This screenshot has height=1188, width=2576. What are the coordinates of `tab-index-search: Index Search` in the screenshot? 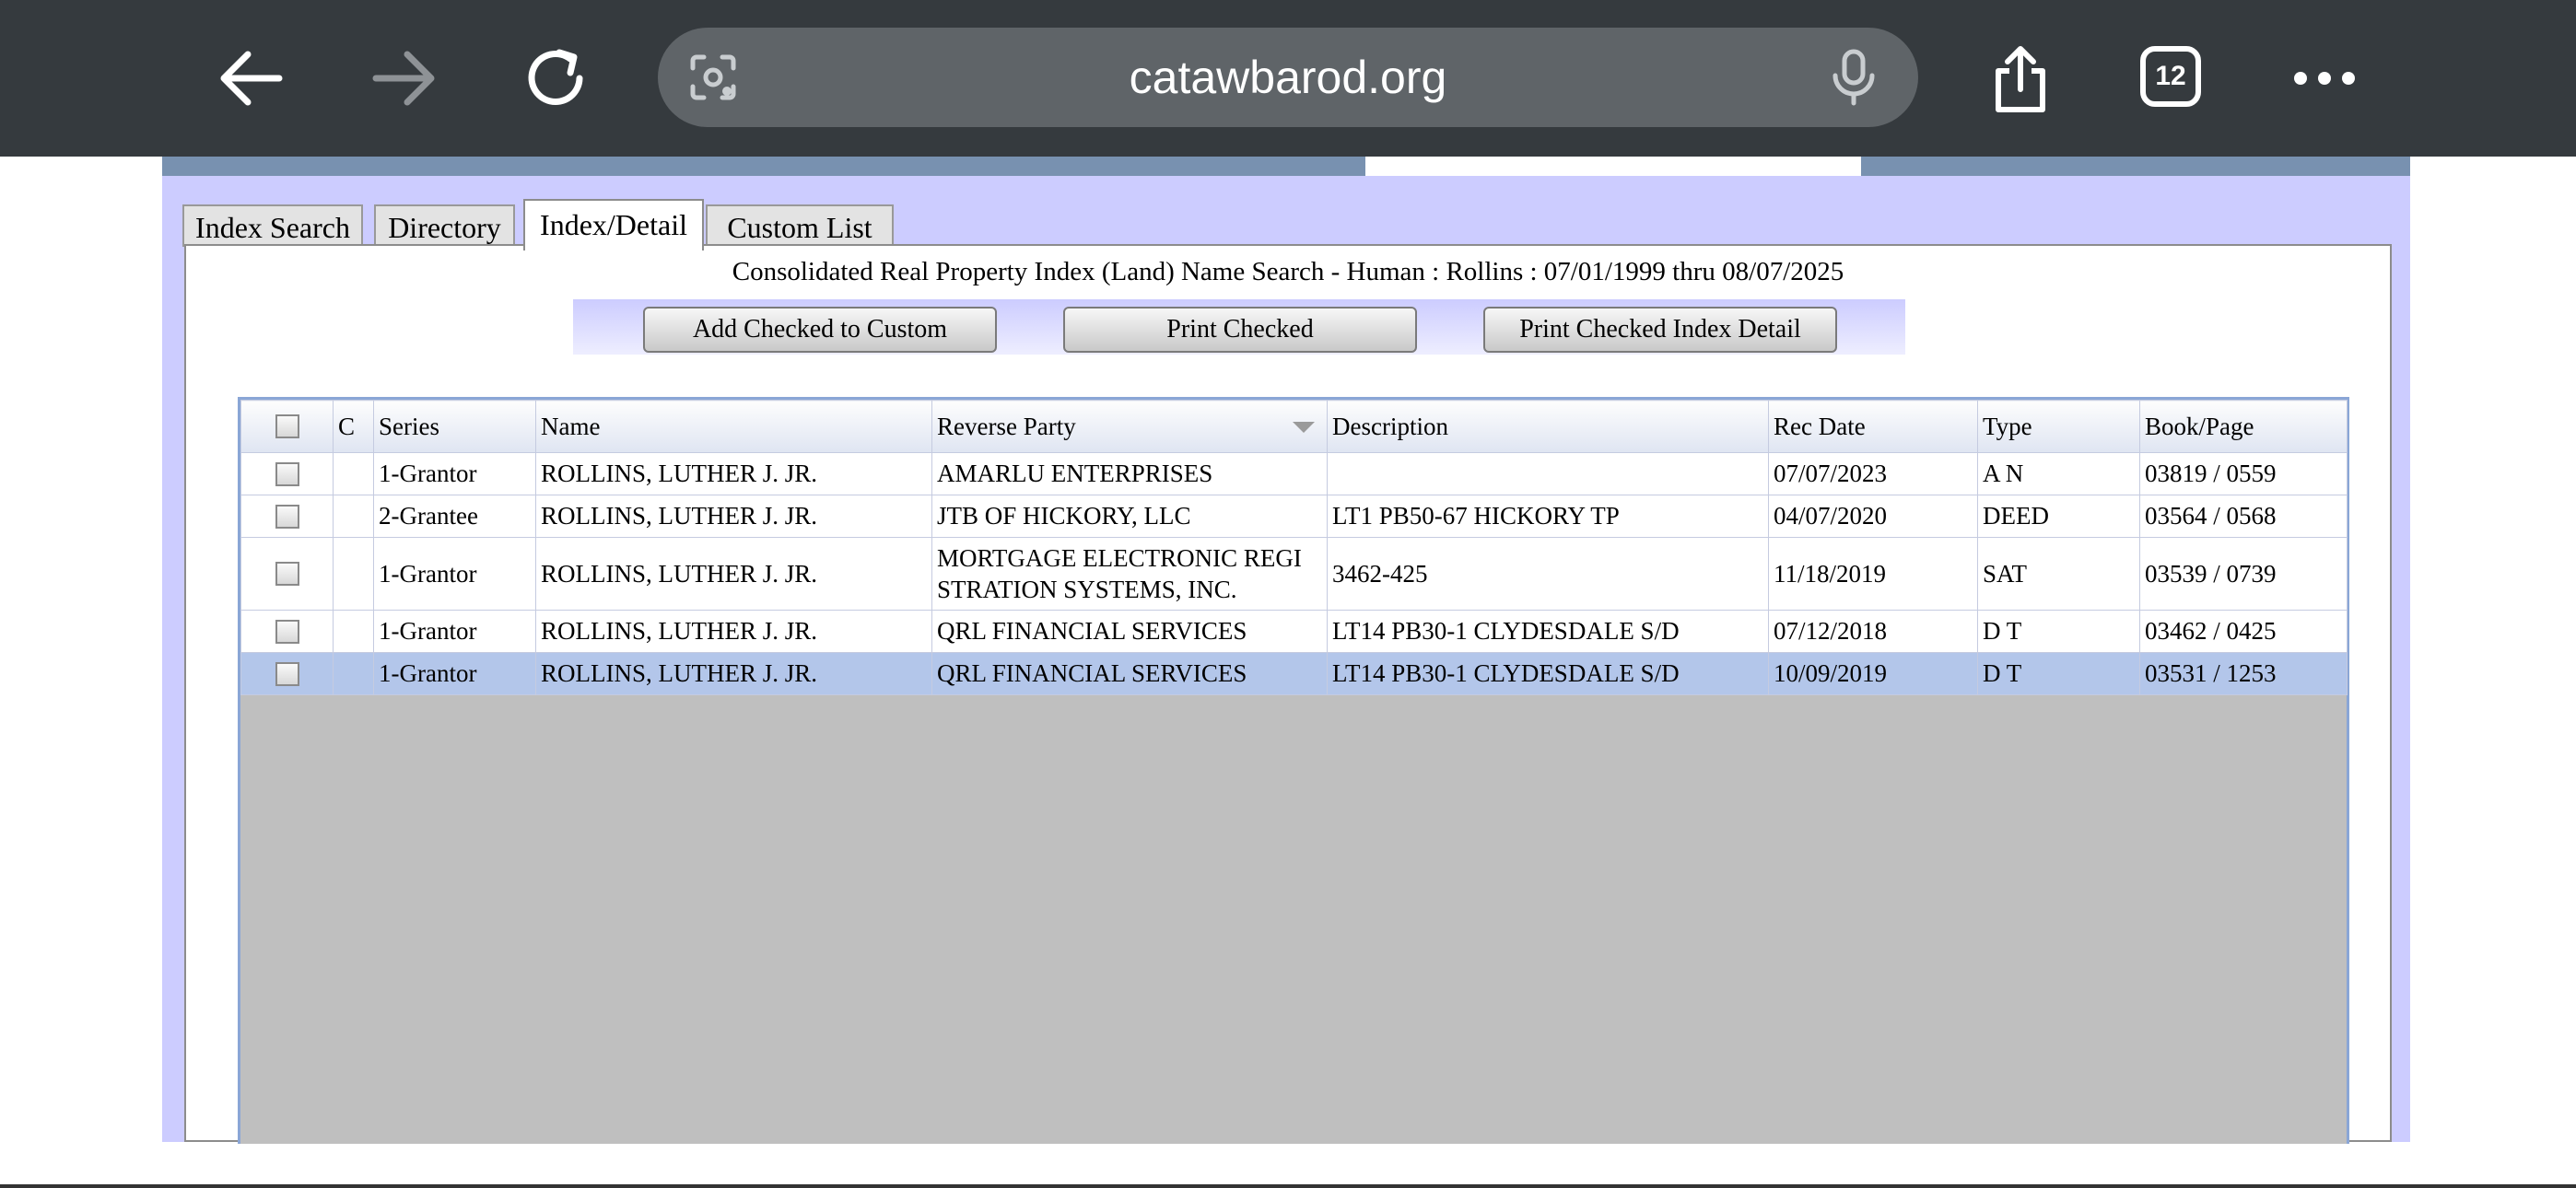 It's located at (272, 225).